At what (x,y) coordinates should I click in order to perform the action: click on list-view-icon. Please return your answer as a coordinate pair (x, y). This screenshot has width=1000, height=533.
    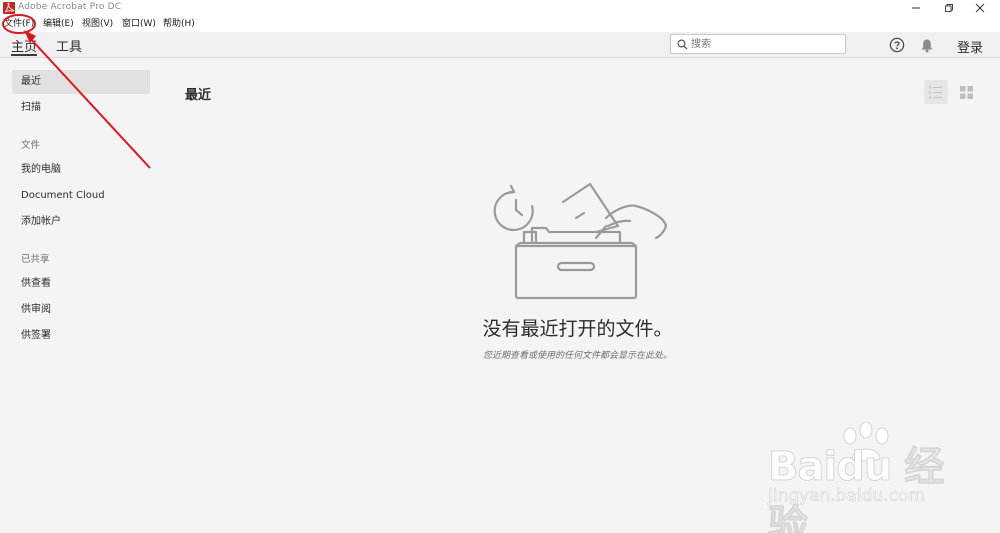
    Looking at the image, I should click on (936, 92).